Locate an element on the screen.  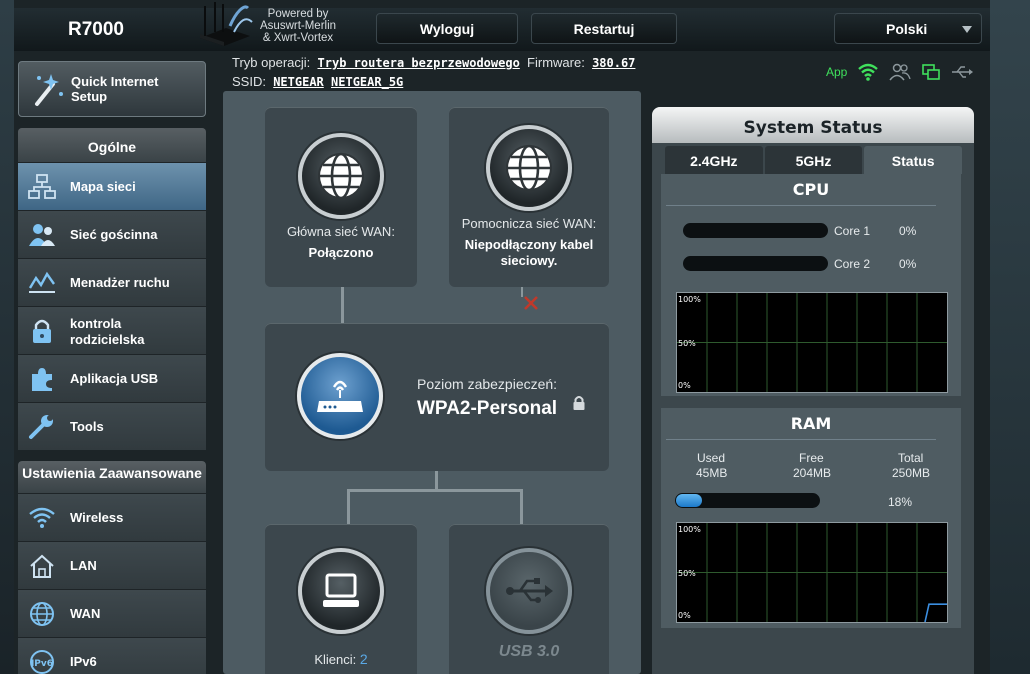
system-status-title: System Status is located at coordinates (813, 125).